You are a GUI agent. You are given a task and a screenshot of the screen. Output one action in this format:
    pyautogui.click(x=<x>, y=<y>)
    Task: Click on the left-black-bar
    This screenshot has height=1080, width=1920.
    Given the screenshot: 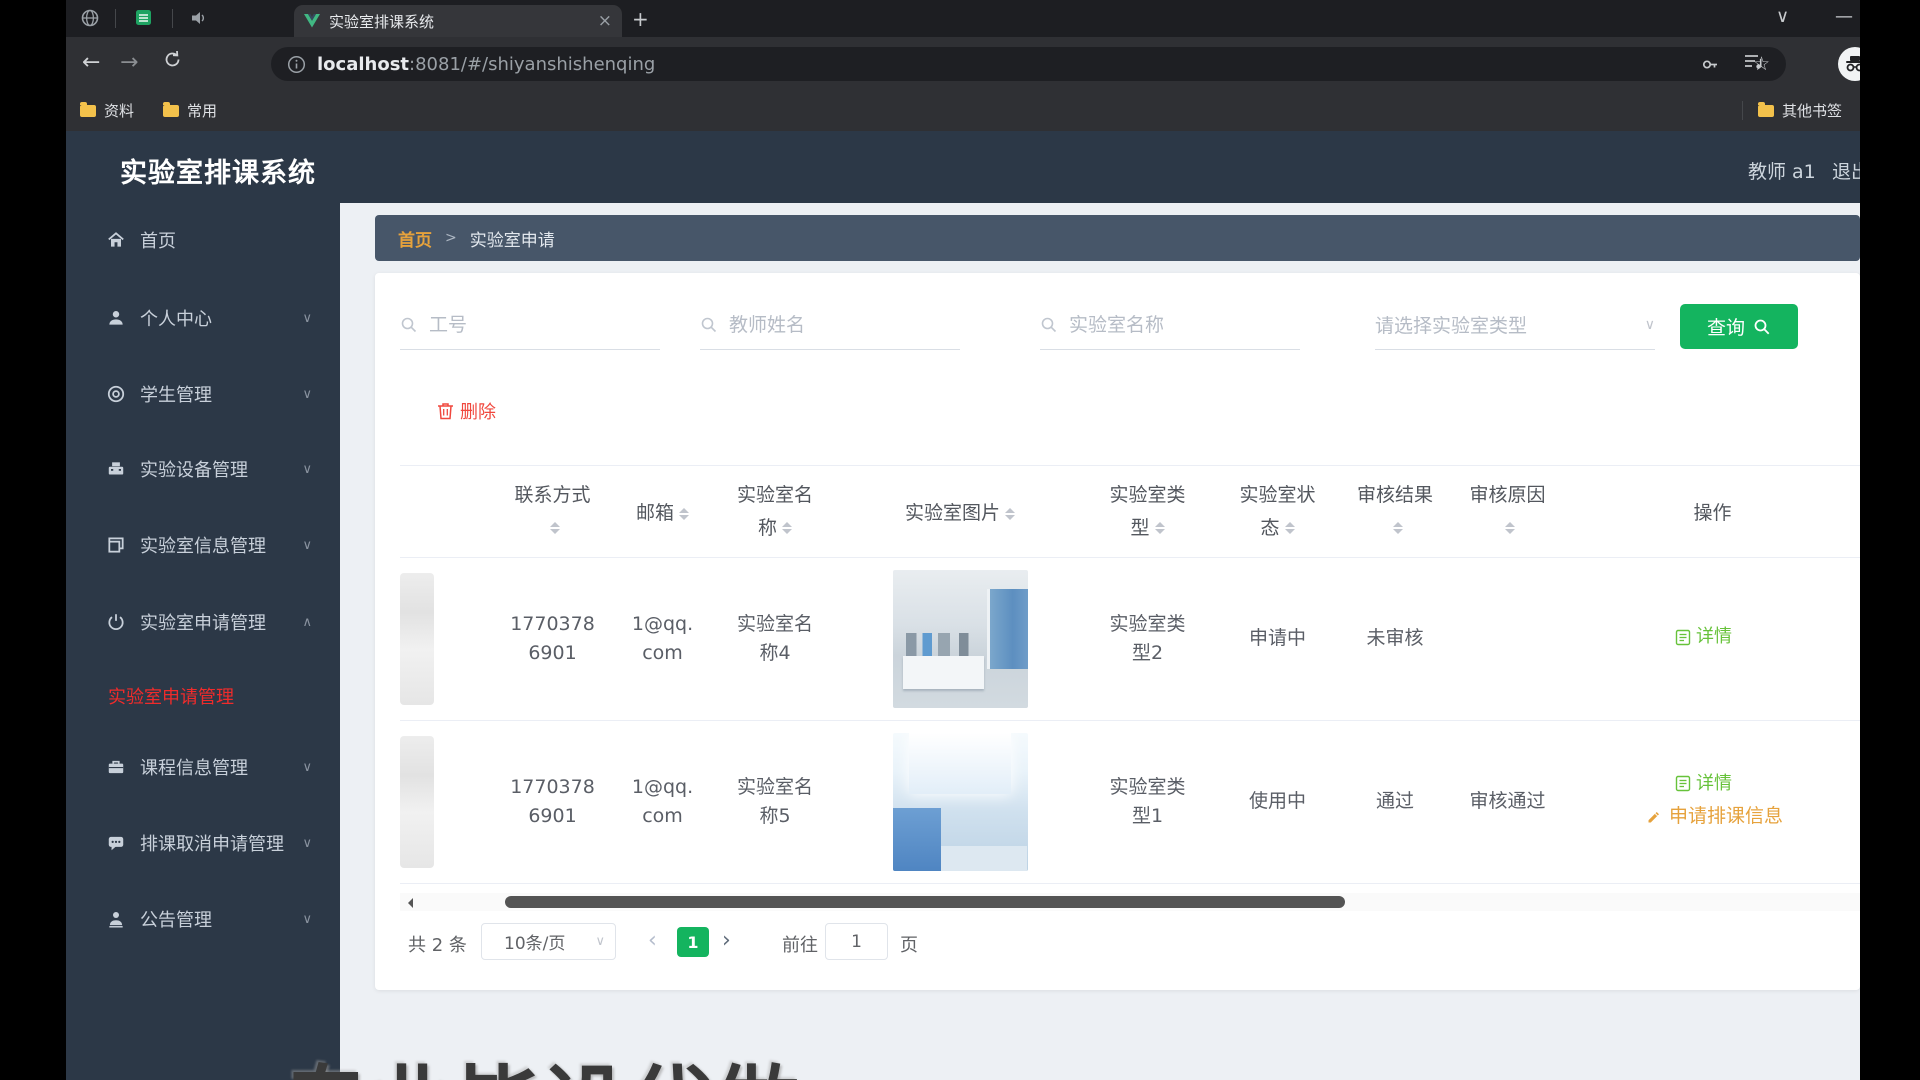 What is the action you would take?
    pyautogui.click(x=33, y=540)
    